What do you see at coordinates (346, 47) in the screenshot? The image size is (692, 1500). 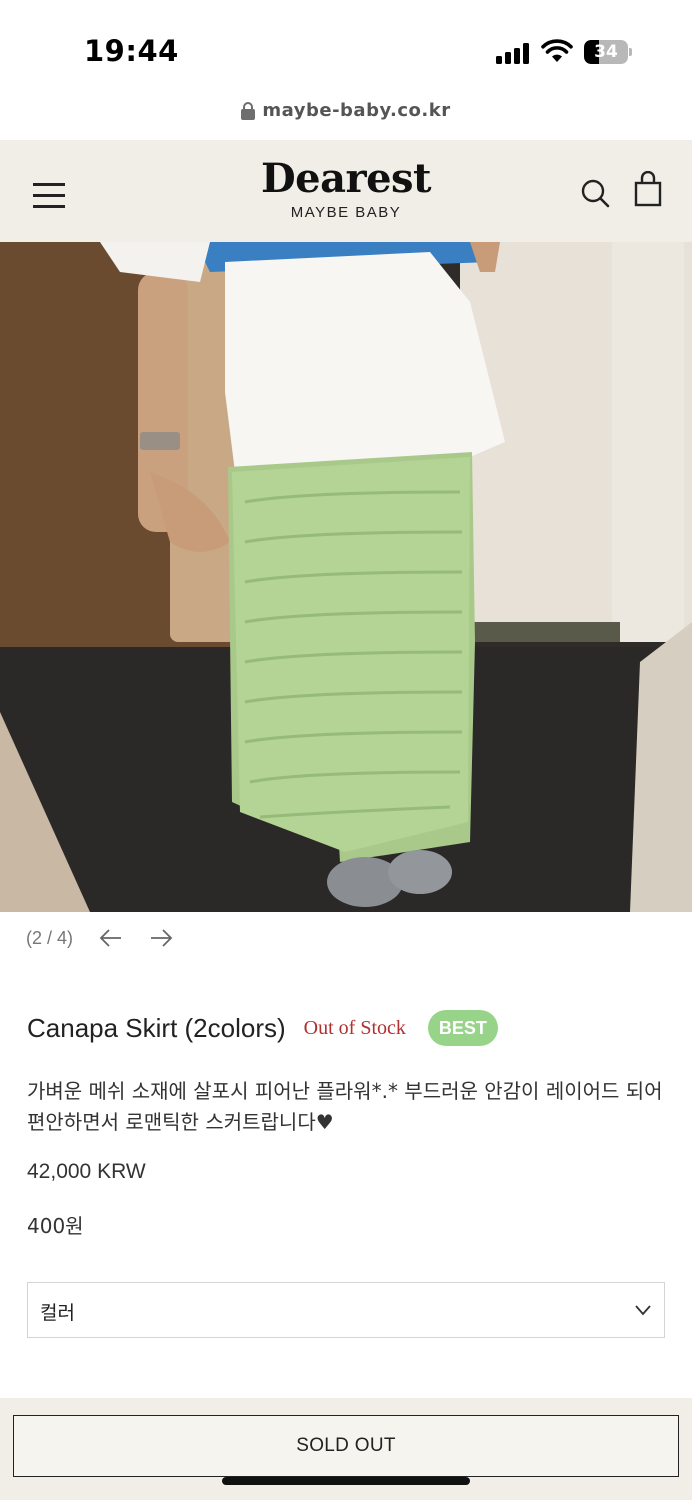 I see `status-bar: 19:44 34` at bounding box center [346, 47].